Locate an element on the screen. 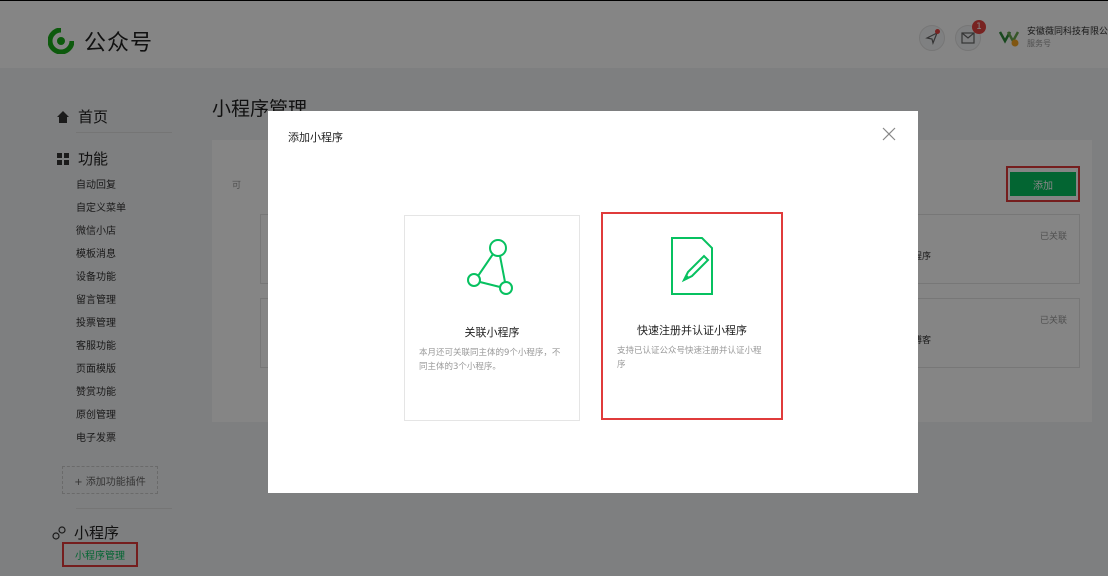 The height and width of the screenshot is (576, 1108). close-icon is located at coordinates (889, 134).